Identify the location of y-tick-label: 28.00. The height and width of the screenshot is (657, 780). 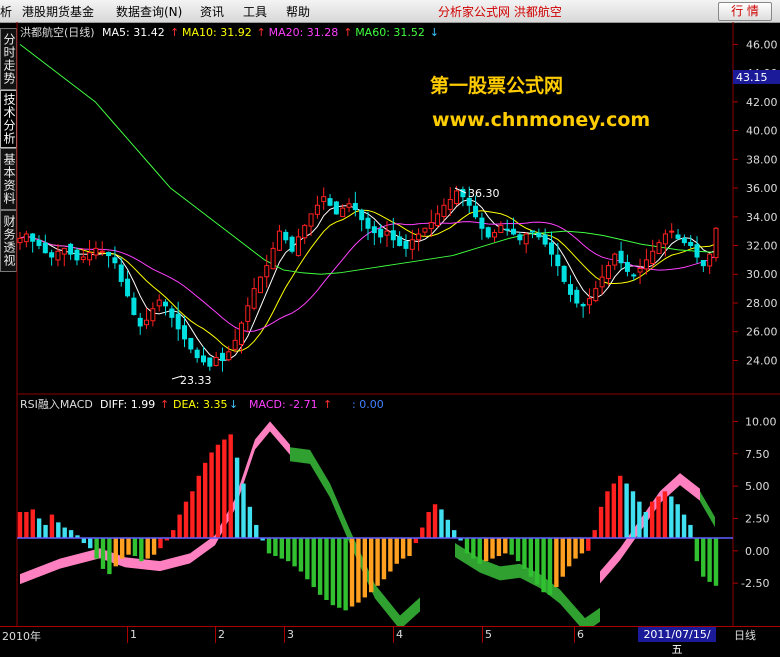
(762, 303).